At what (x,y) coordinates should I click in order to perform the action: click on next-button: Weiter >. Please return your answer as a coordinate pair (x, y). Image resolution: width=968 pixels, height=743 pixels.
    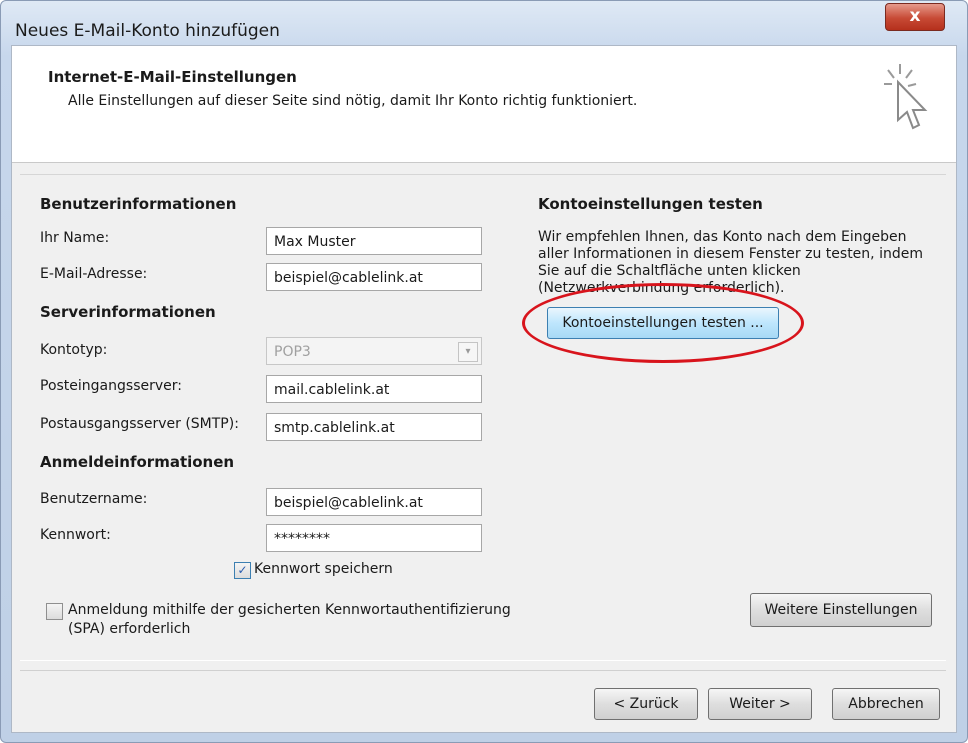
    Looking at the image, I should click on (760, 704).